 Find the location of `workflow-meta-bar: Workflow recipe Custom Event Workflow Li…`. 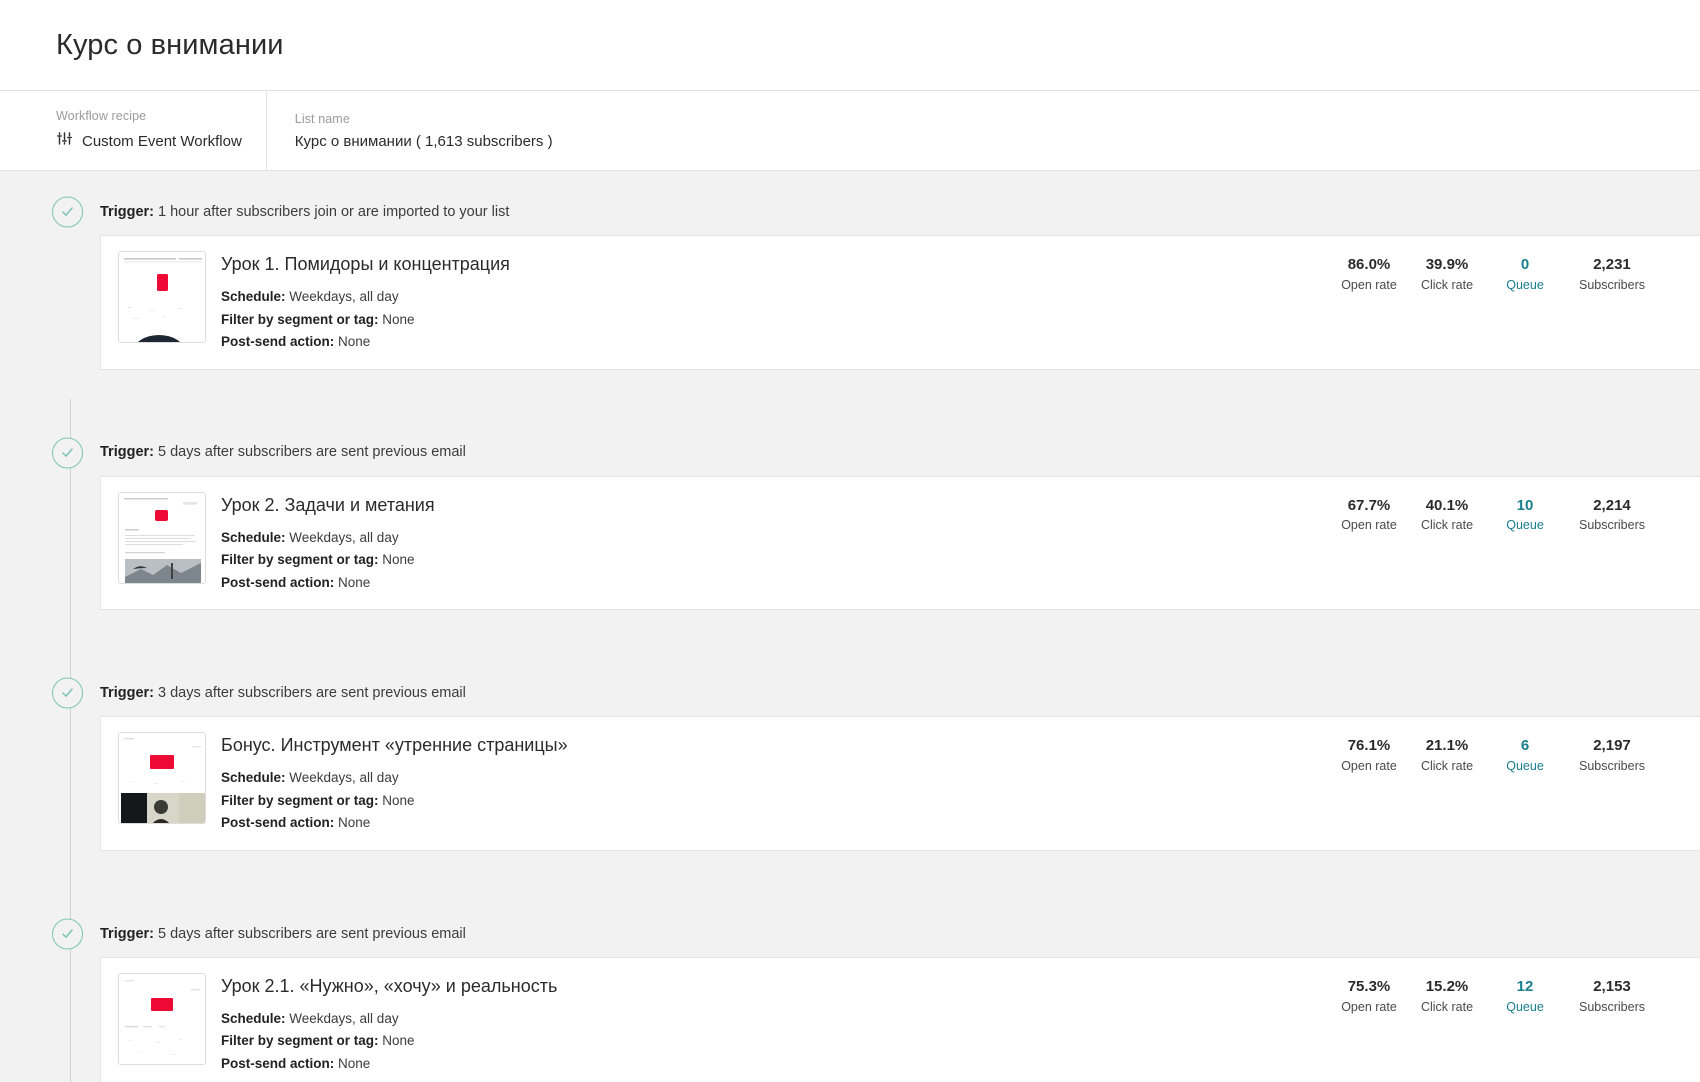

workflow-meta-bar: Workflow recipe Custom Event Workflow Li… is located at coordinates (850, 131).